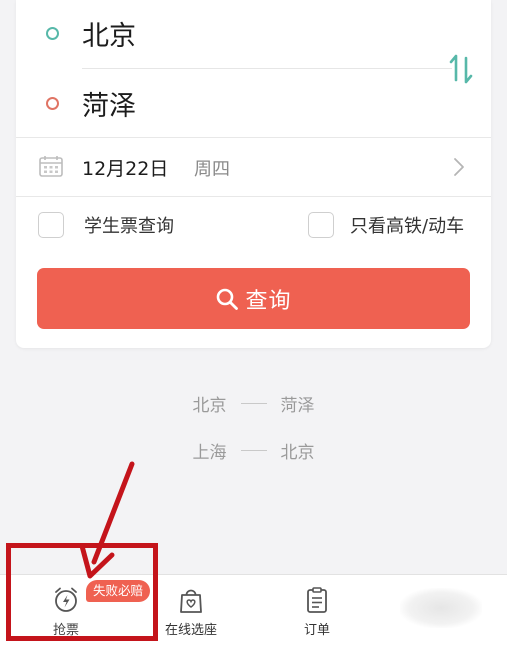  What do you see at coordinates (129, 226) in the screenshot?
I see `student-ticket-label: 学生票查询` at bounding box center [129, 226].